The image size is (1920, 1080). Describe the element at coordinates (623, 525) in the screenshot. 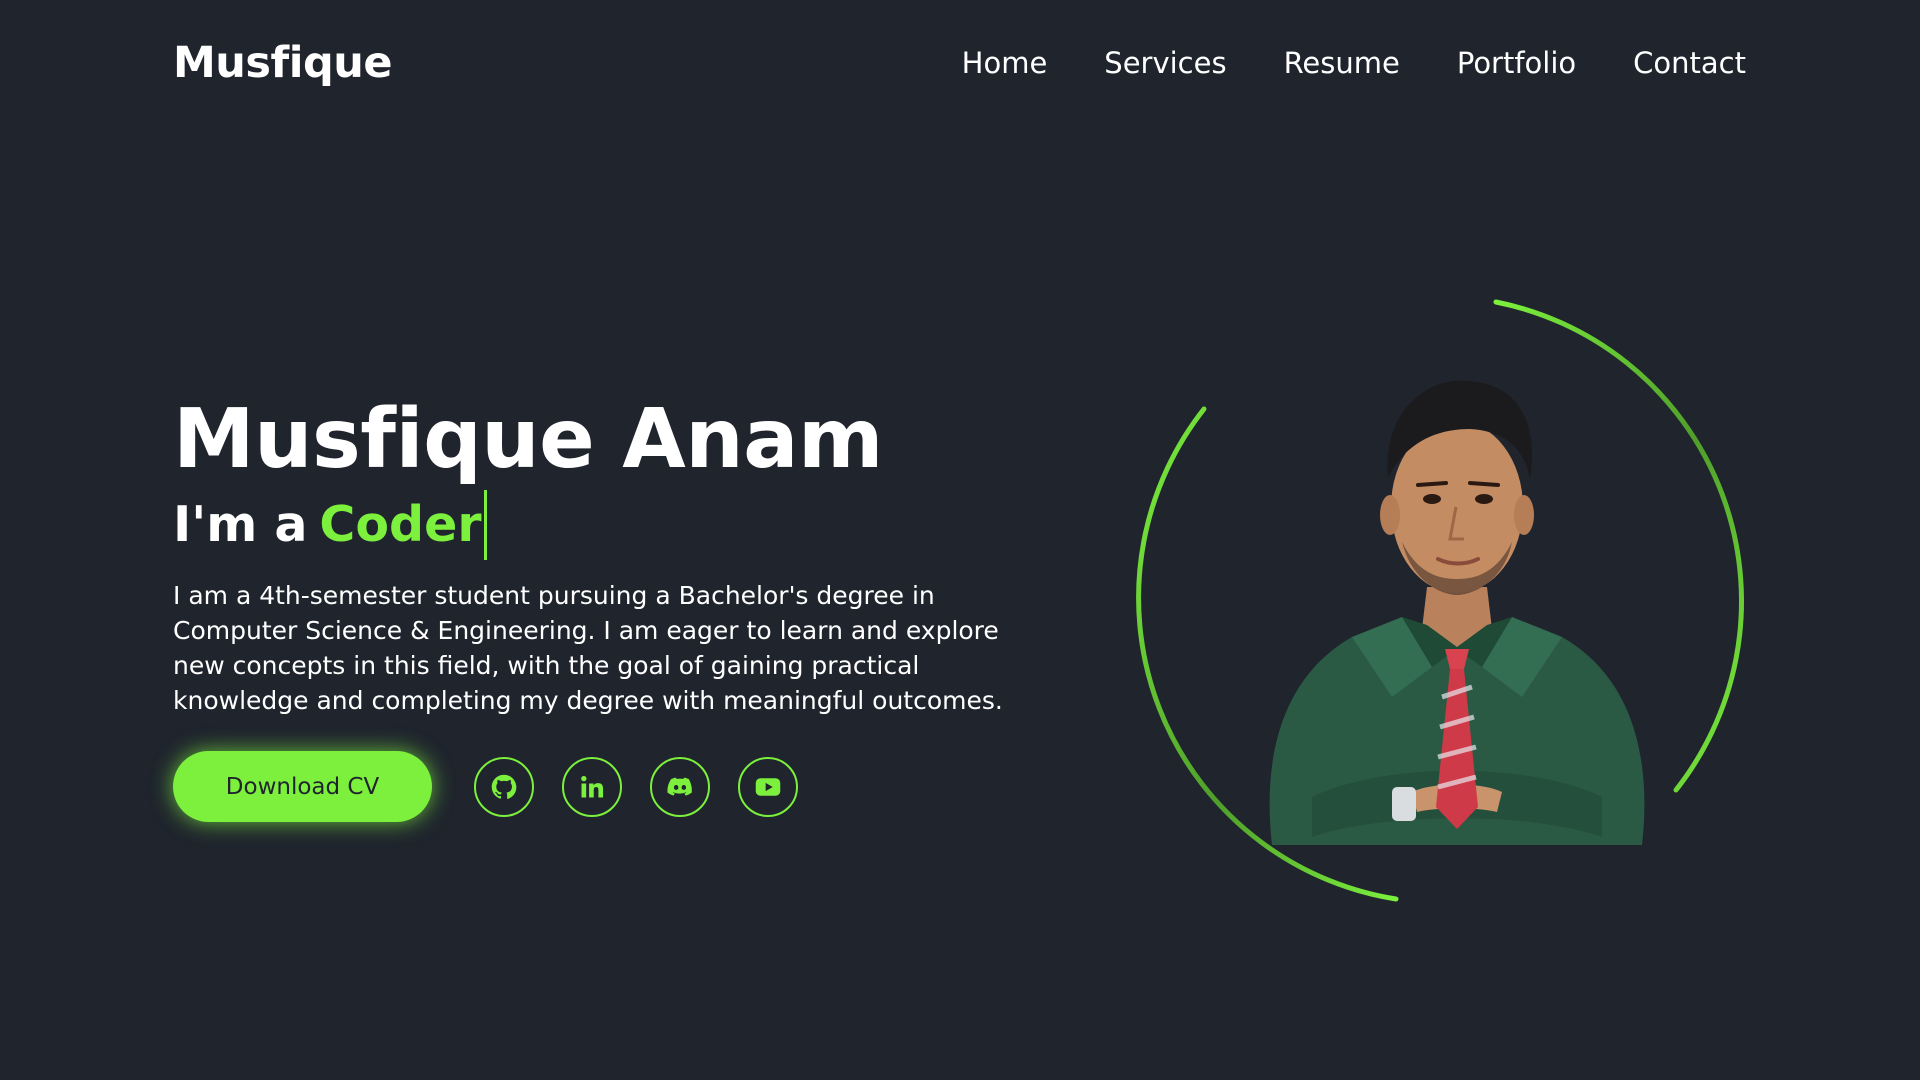

I see `hero-role: I'm a Coder` at that location.